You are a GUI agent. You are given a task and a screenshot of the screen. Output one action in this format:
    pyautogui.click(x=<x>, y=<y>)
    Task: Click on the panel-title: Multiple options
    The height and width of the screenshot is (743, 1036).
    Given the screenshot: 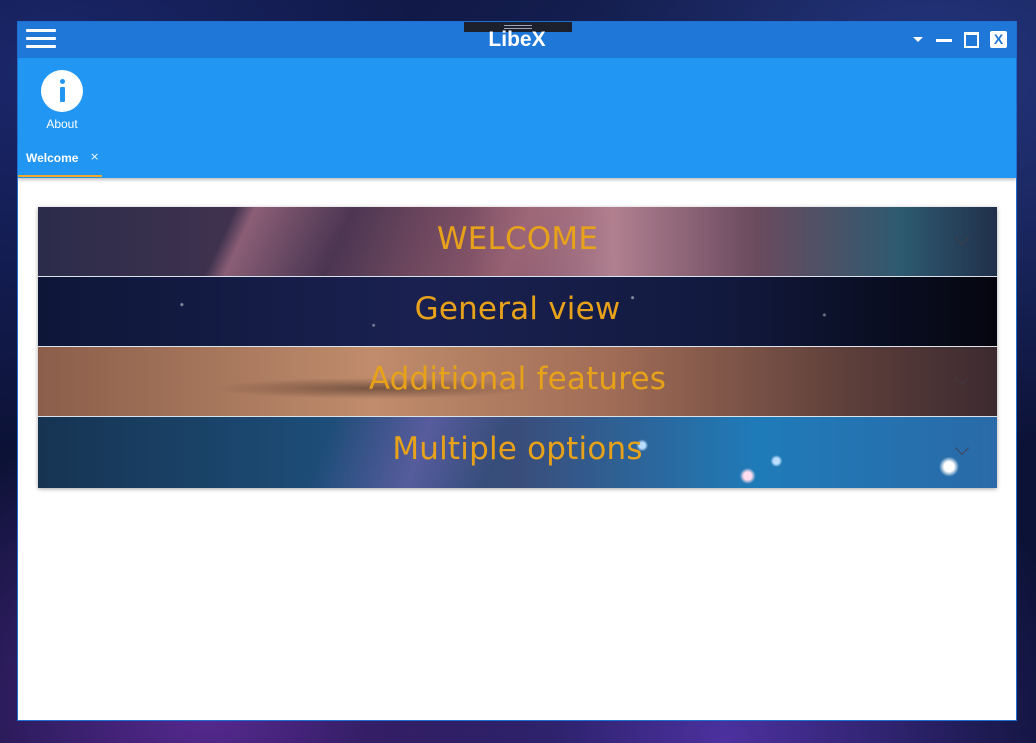 What is the action you would take?
    pyautogui.click(x=517, y=449)
    